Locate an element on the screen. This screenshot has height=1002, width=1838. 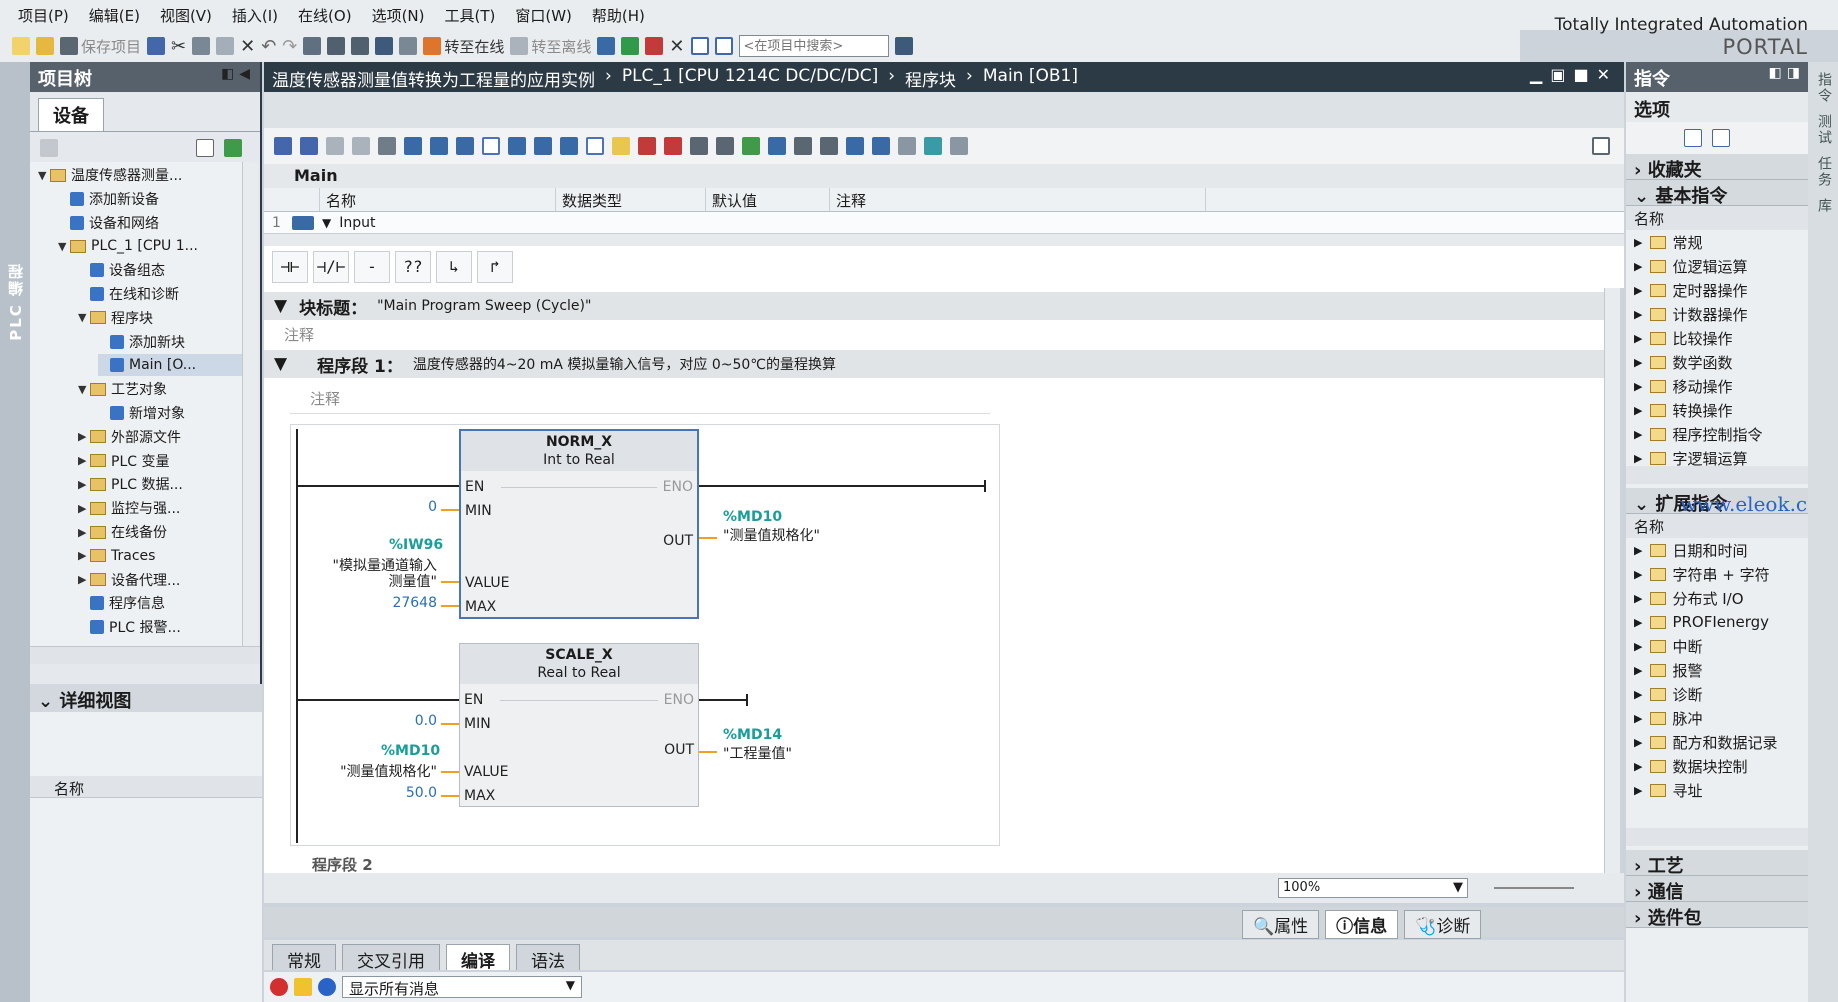
redo-icon: ↷ is located at coordinates (289, 46).